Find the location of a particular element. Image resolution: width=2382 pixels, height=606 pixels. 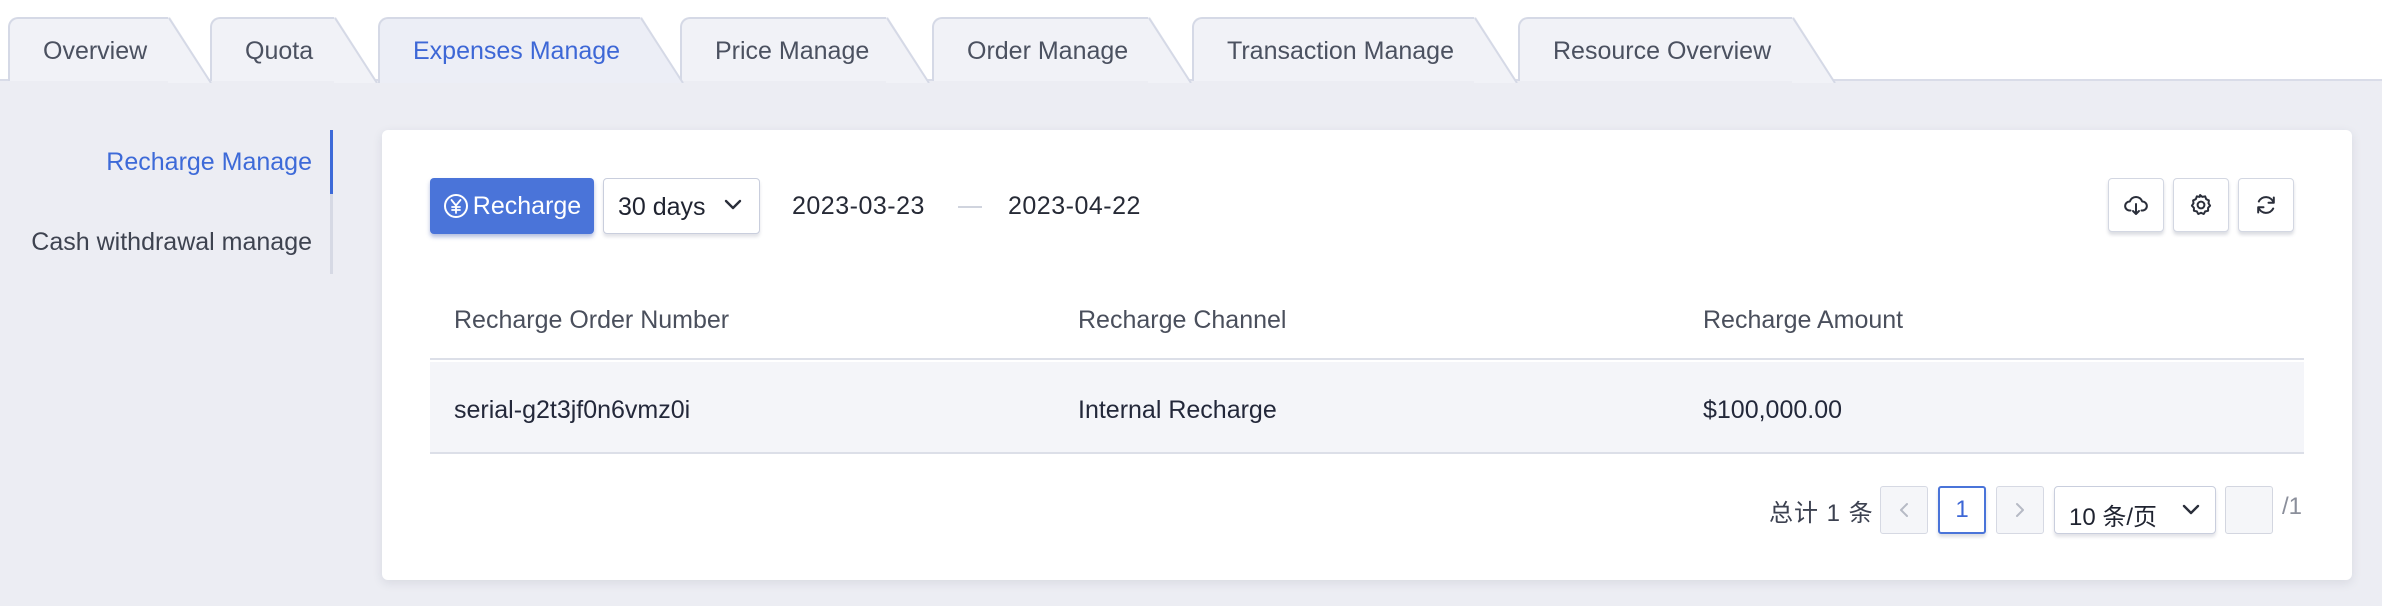

tab-label: Quota is located at coordinates (279, 51).